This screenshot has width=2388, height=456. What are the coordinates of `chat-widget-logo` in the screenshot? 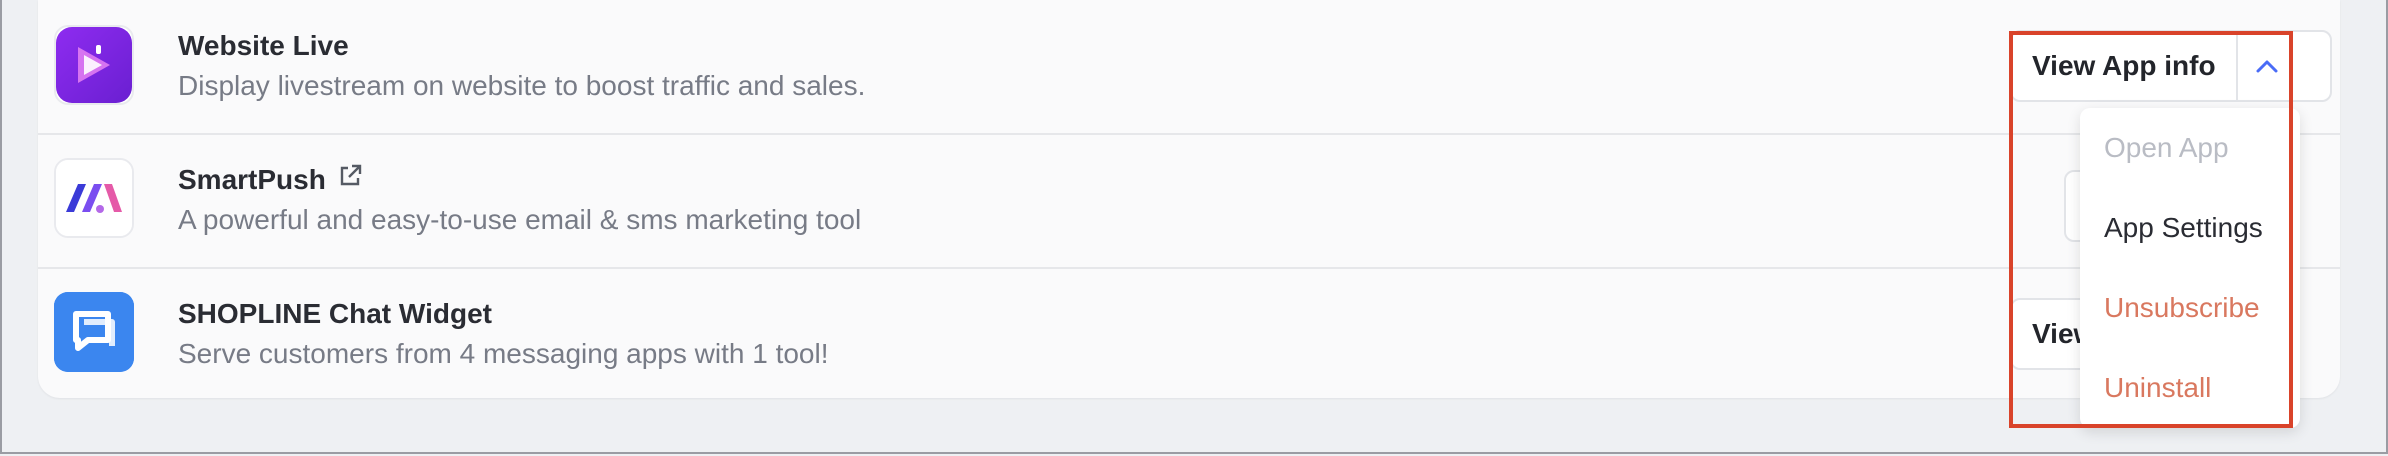 It's located at (94, 332).